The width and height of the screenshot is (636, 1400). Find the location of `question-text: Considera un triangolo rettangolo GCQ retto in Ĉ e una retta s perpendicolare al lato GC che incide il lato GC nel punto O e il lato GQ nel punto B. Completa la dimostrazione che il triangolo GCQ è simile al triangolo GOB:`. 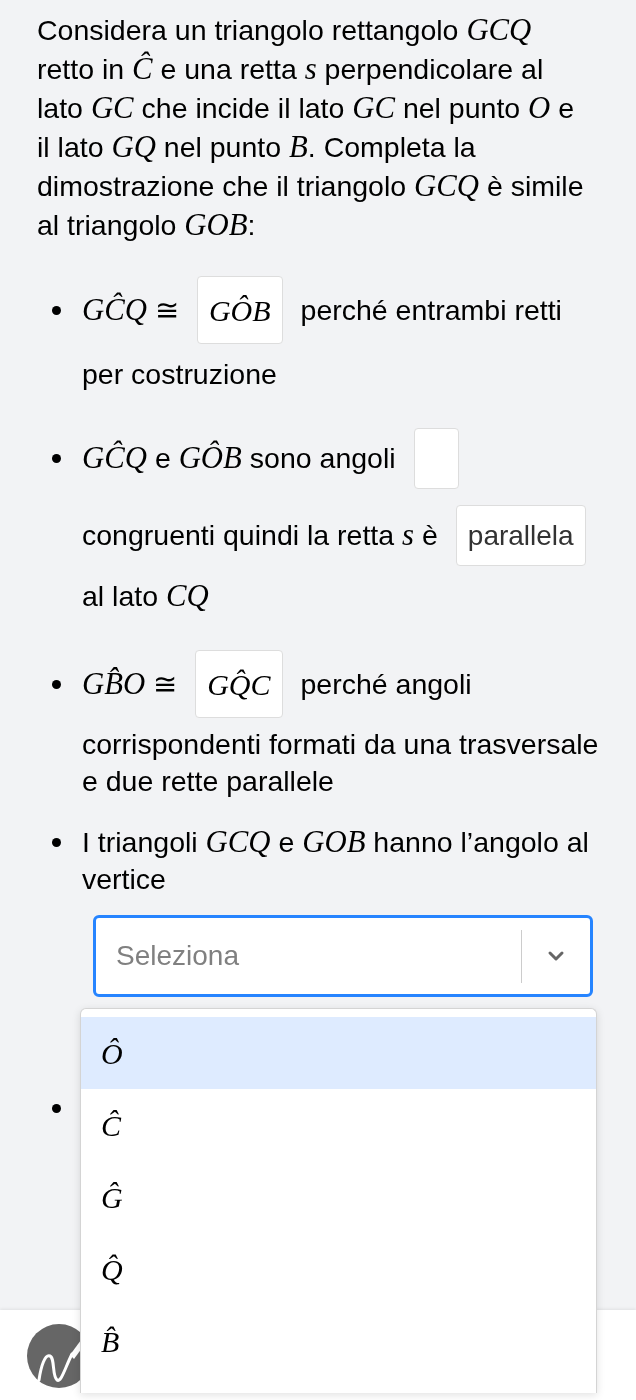

question-text: Considera un triangolo rettangolo GCQ retto in Ĉ e una retta s perpendicolare al lato GC che incide il lato GC nel punto O e il lato GQ nel punto B. Completa la dimostrazione che il triangolo GCQ è simile al triangolo GOB: is located at coordinates (311, 128).